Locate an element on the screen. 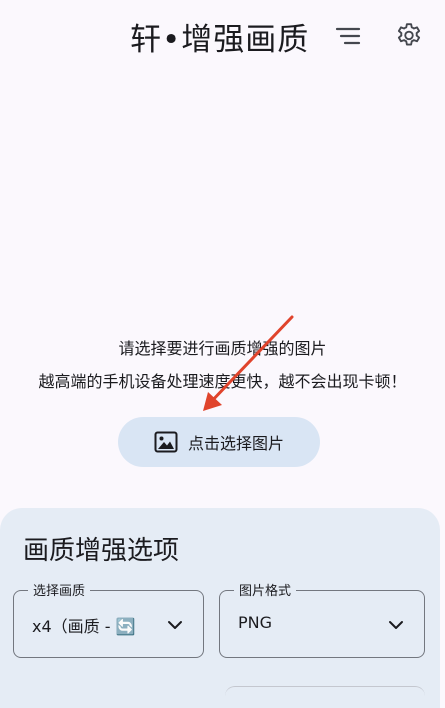 This screenshot has height=708, width=445. quality-select: 选择画质 x4（画质 - 🔄 is located at coordinates (108, 619).